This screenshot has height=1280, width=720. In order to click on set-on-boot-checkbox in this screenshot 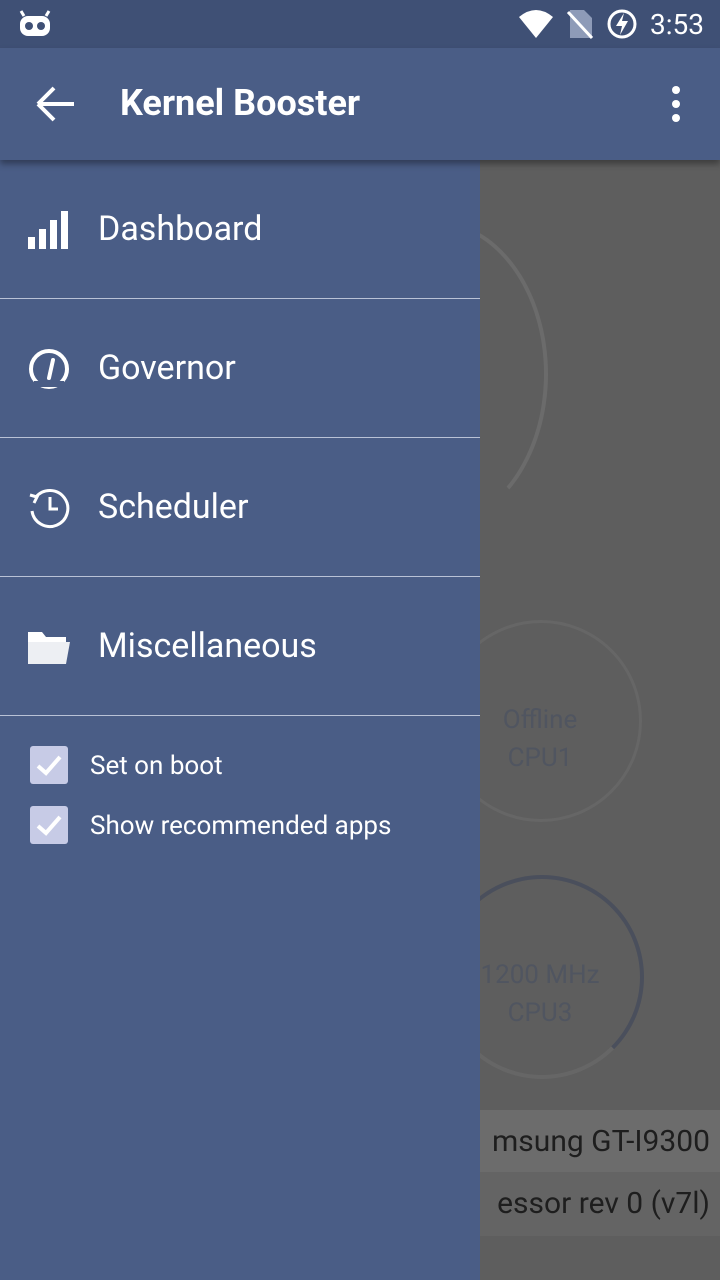, I will do `click(49, 765)`.